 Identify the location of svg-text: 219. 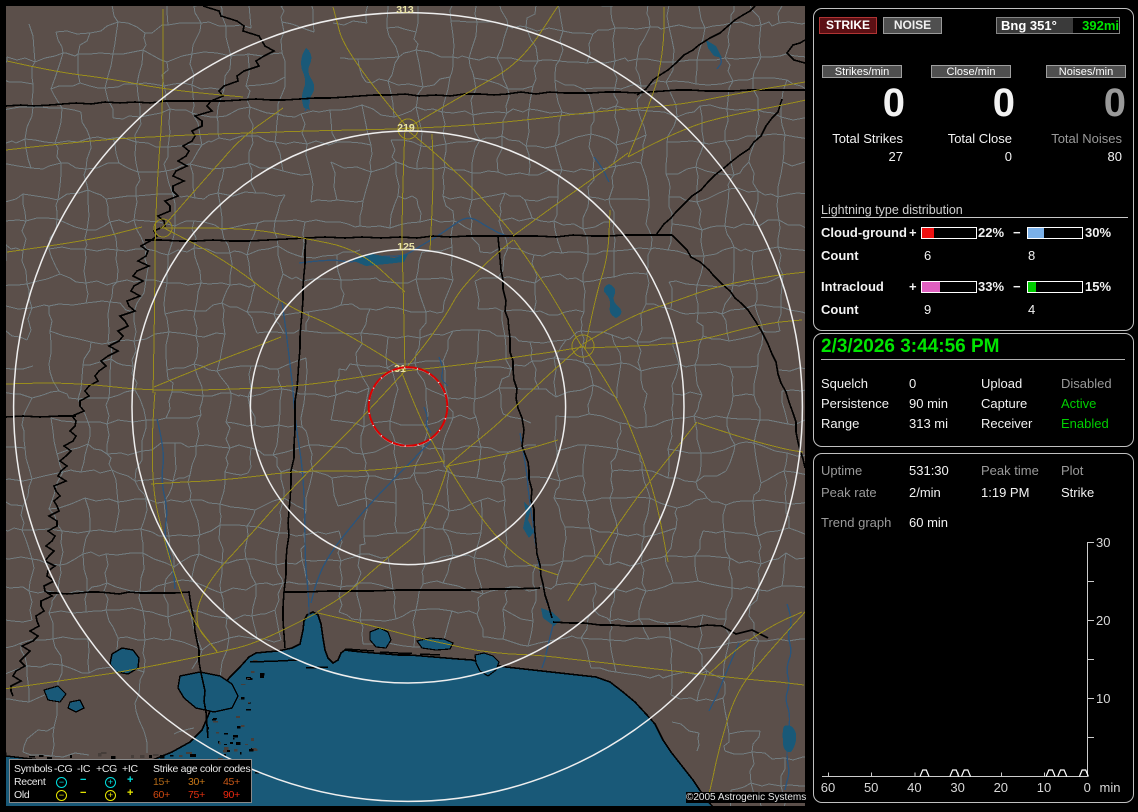
(406, 128).